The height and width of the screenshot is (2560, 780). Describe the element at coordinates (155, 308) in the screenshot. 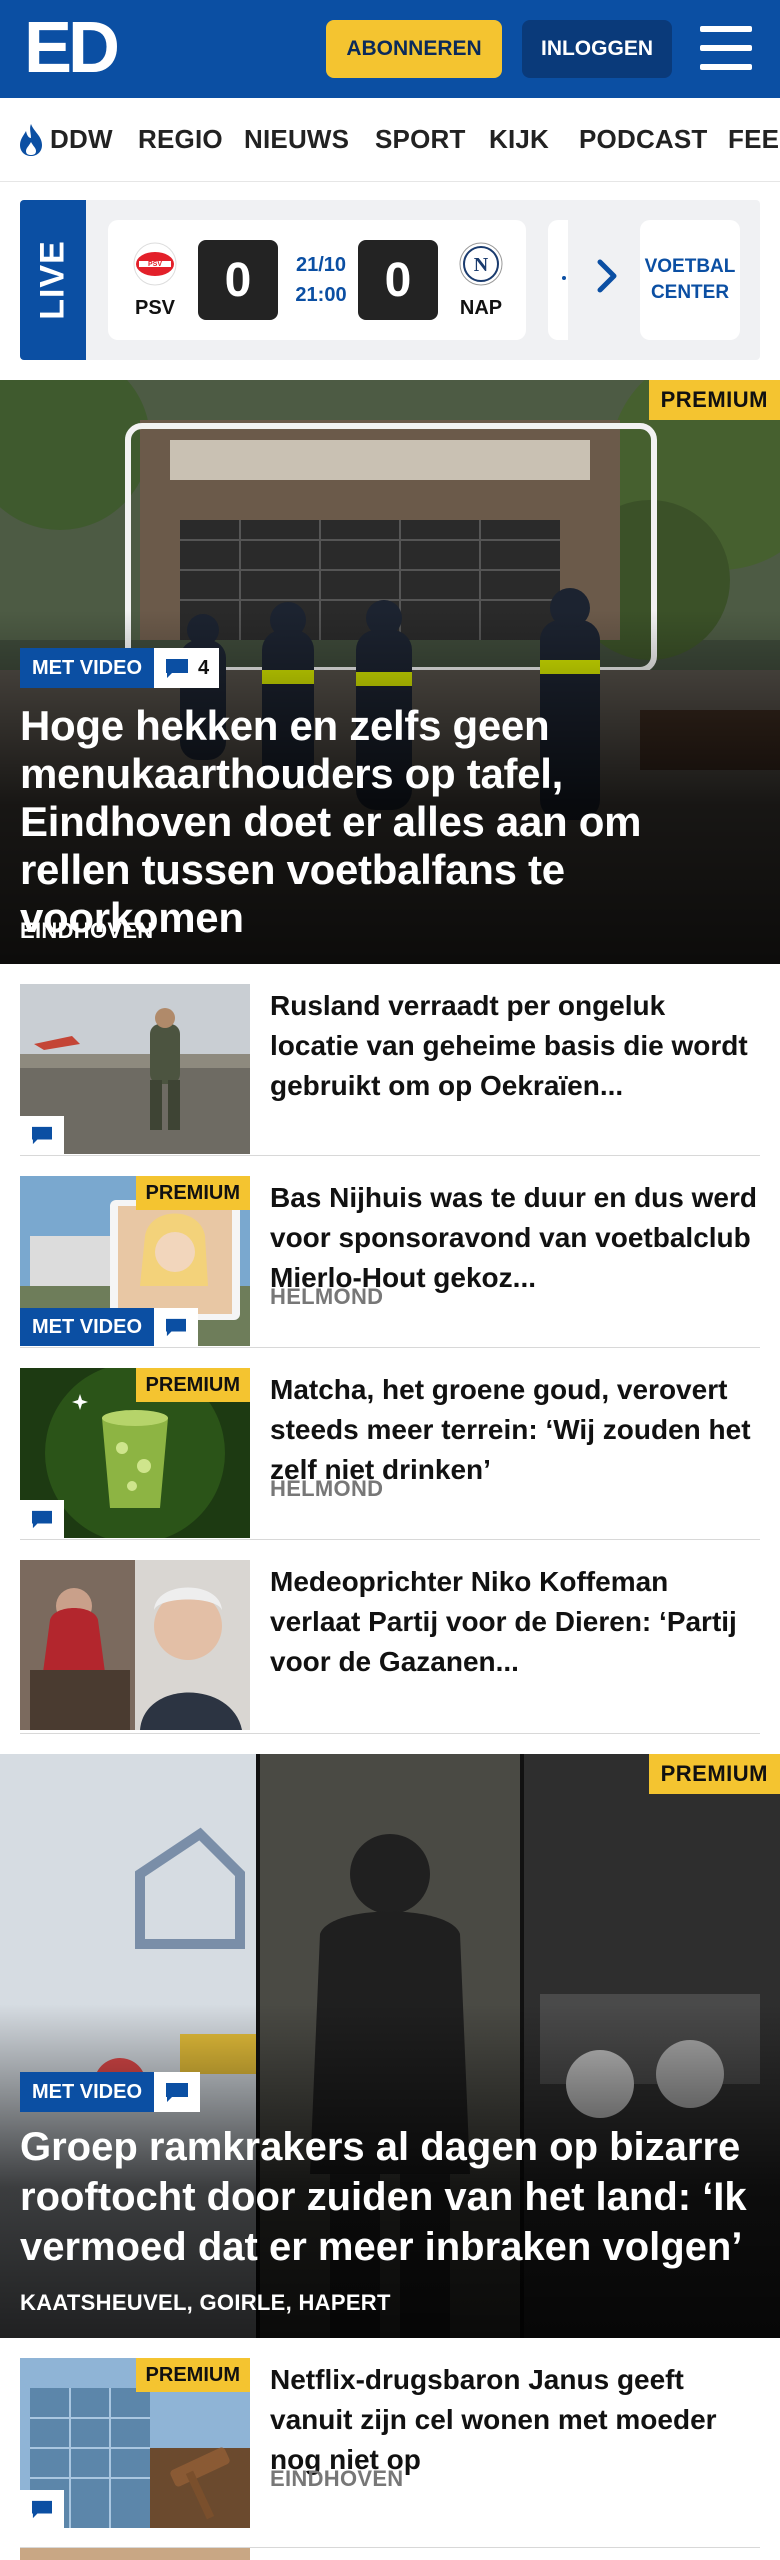

I see `home-team-name: PSV` at that location.